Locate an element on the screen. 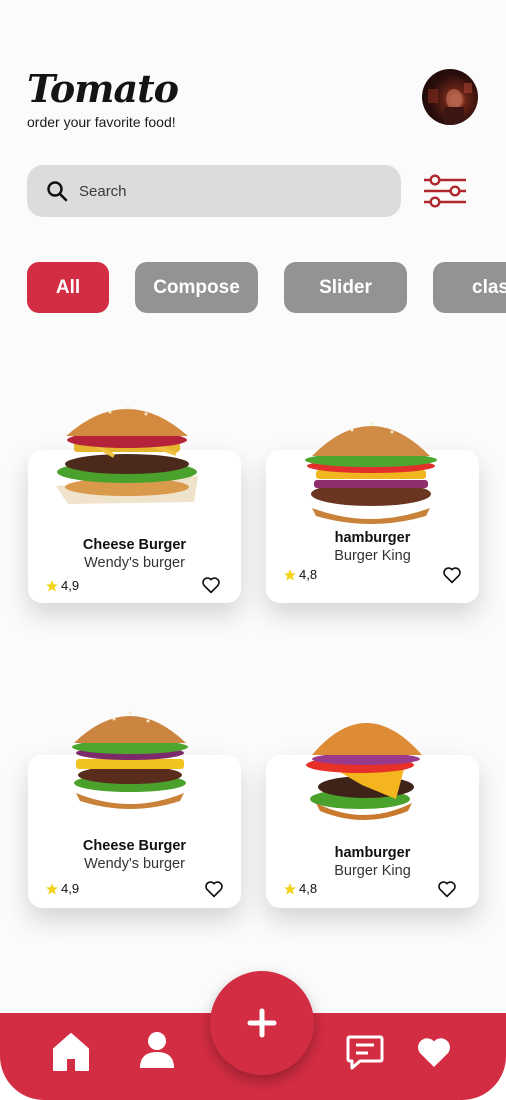 This screenshot has height=1100, width=506. search-input is located at coordinates (229, 191).